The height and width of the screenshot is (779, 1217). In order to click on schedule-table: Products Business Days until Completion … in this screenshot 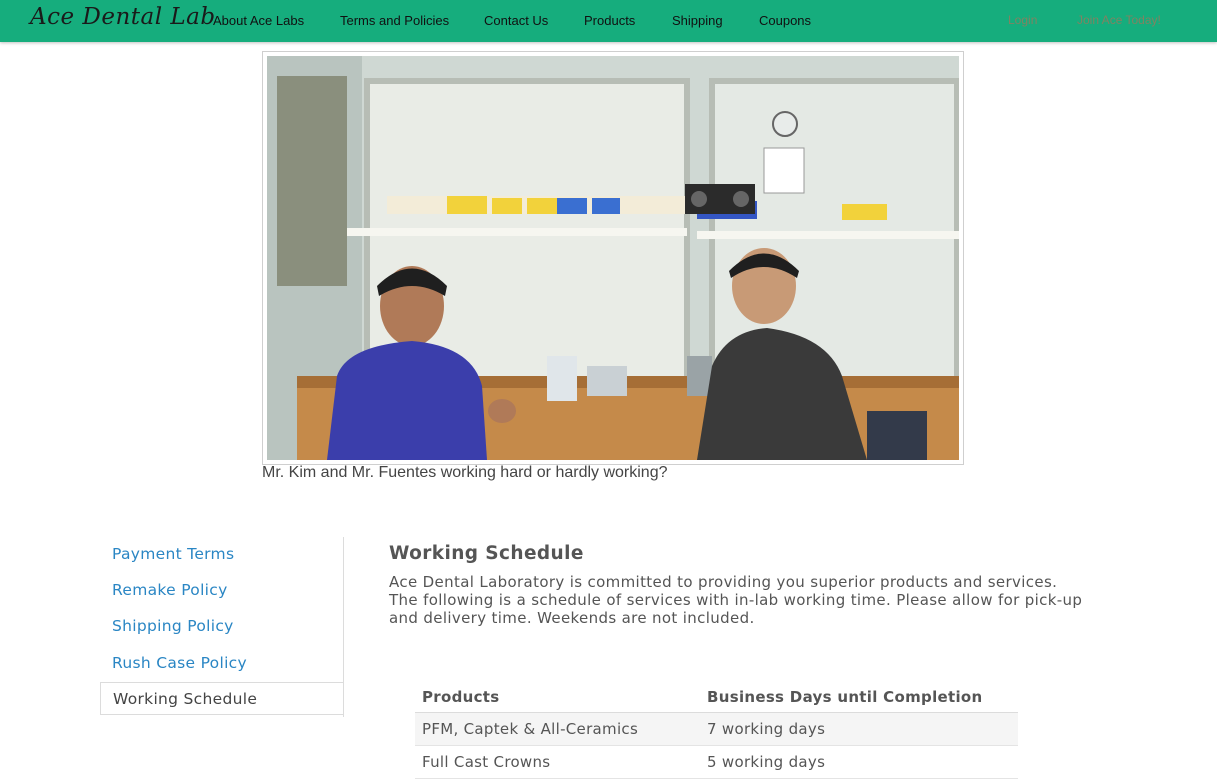, I will do `click(716, 730)`.